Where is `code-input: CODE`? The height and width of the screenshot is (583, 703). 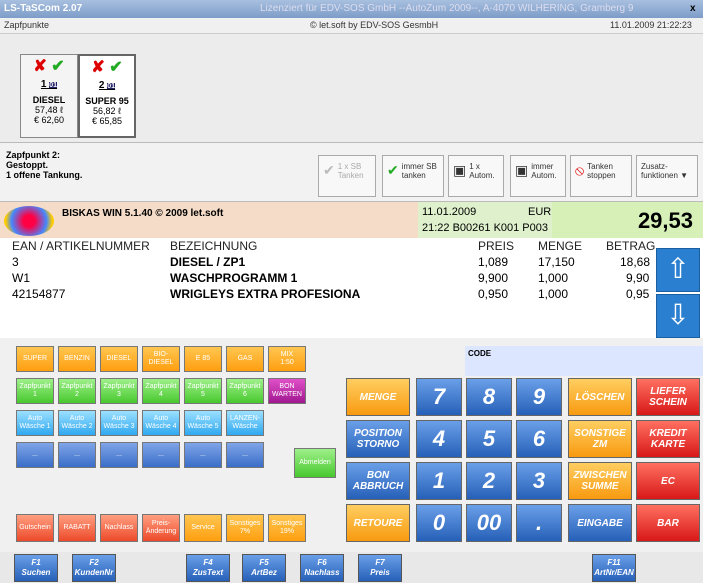
code-input: CODE is located at coordinates (584, 361).